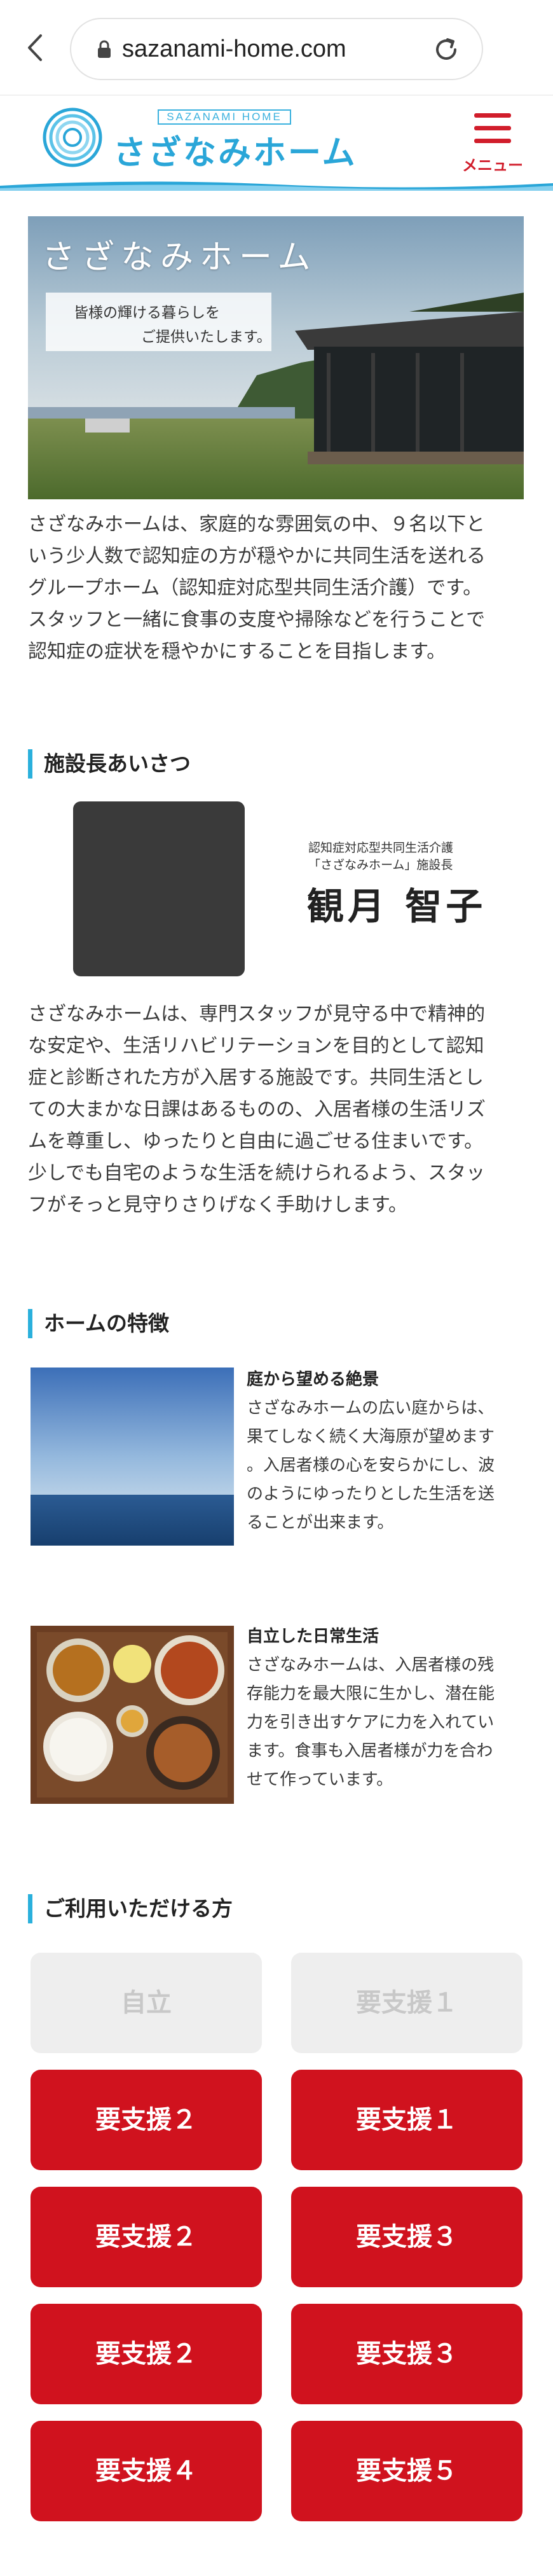 This screenshot has width=553, height=2576. I want to click on greeting-line: 症と診断された方が入居する施設です。共同生活とし, so click(256, 1078).